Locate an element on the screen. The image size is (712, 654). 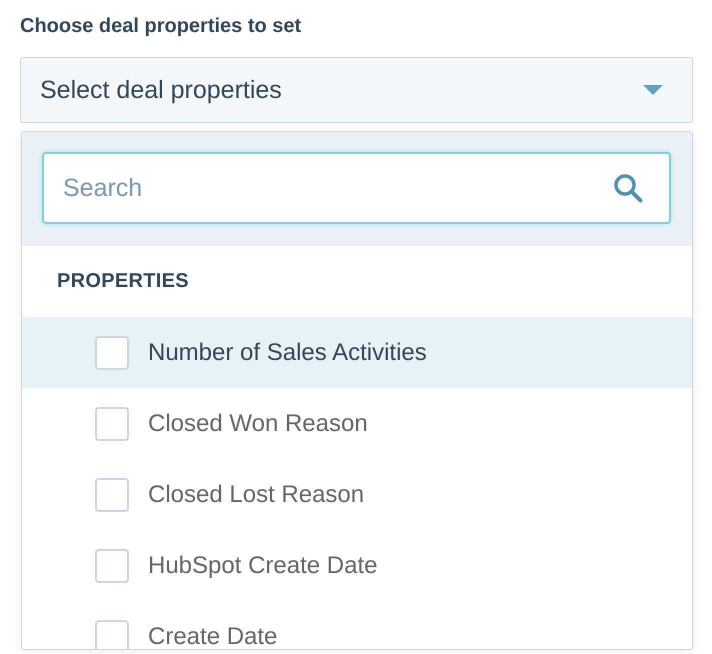
property-option: Closed Lost Reason is located at coordinates (357, 494).